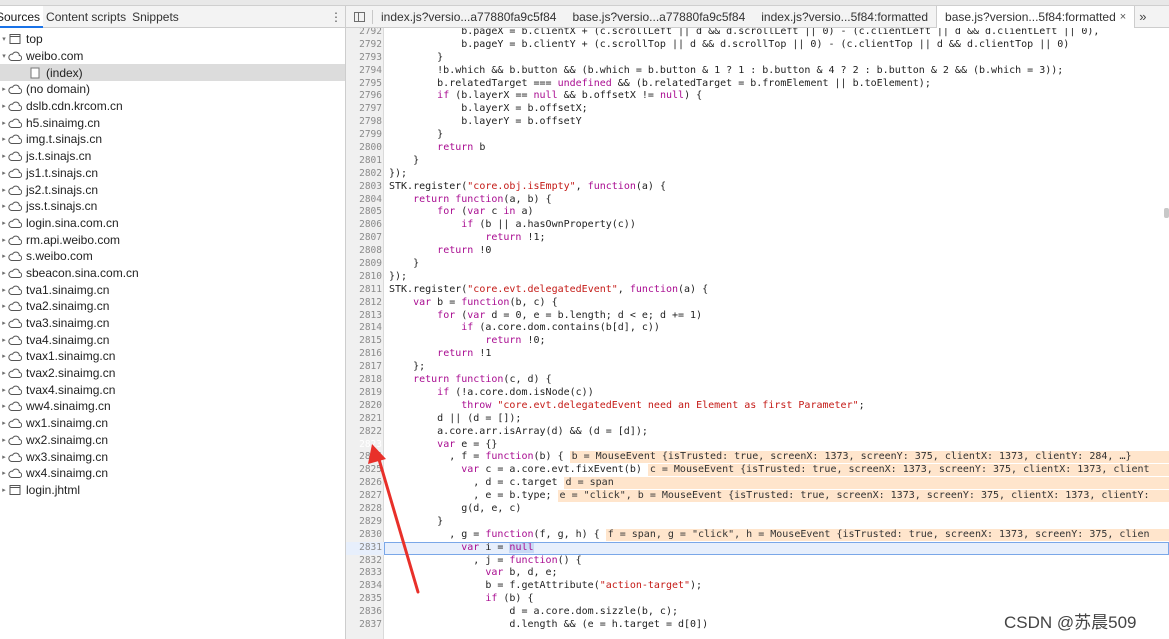 The width and height of the screenshot is (1169, 639). Describe the element at coordinates (364, 316) in the screenshot. I see `line-number: 2813` at that location.